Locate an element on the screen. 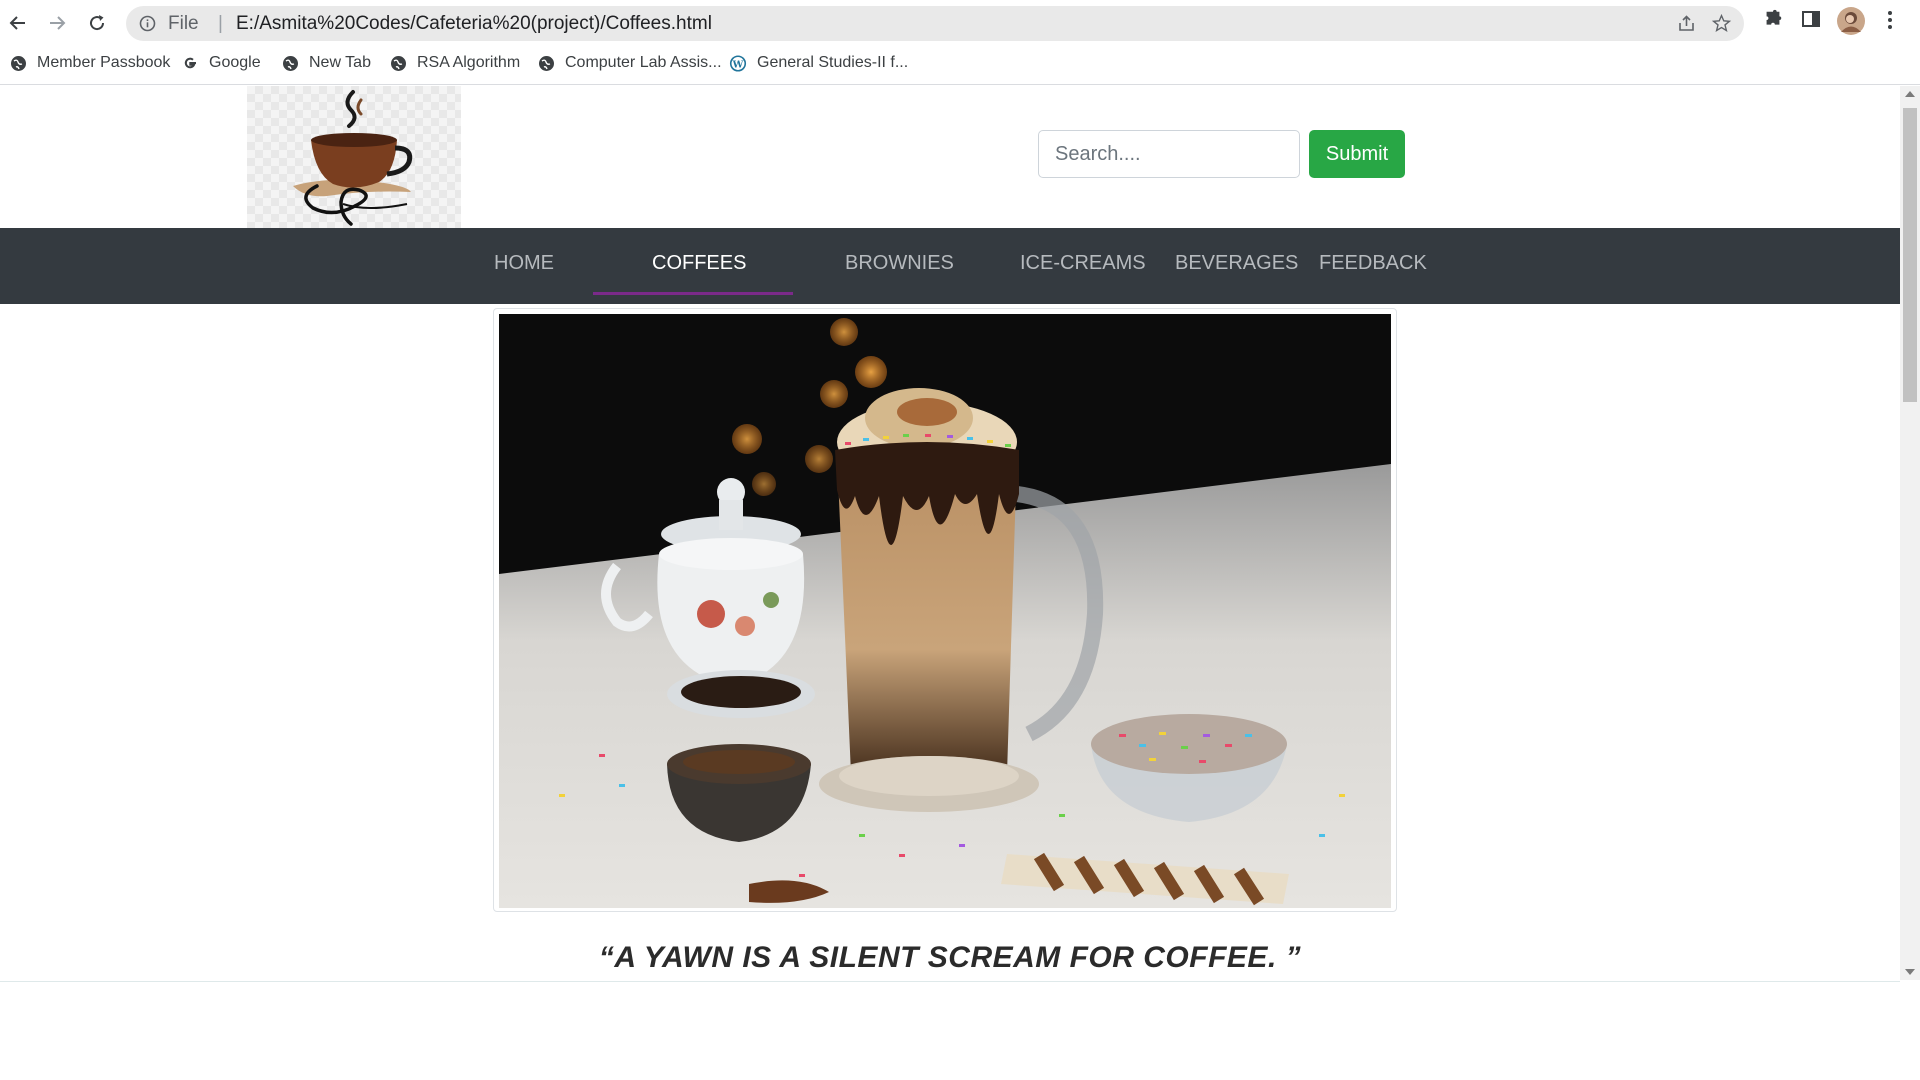 This screenshot has height=1080, width=1920. forward-button is located at coordinates (57, 23).